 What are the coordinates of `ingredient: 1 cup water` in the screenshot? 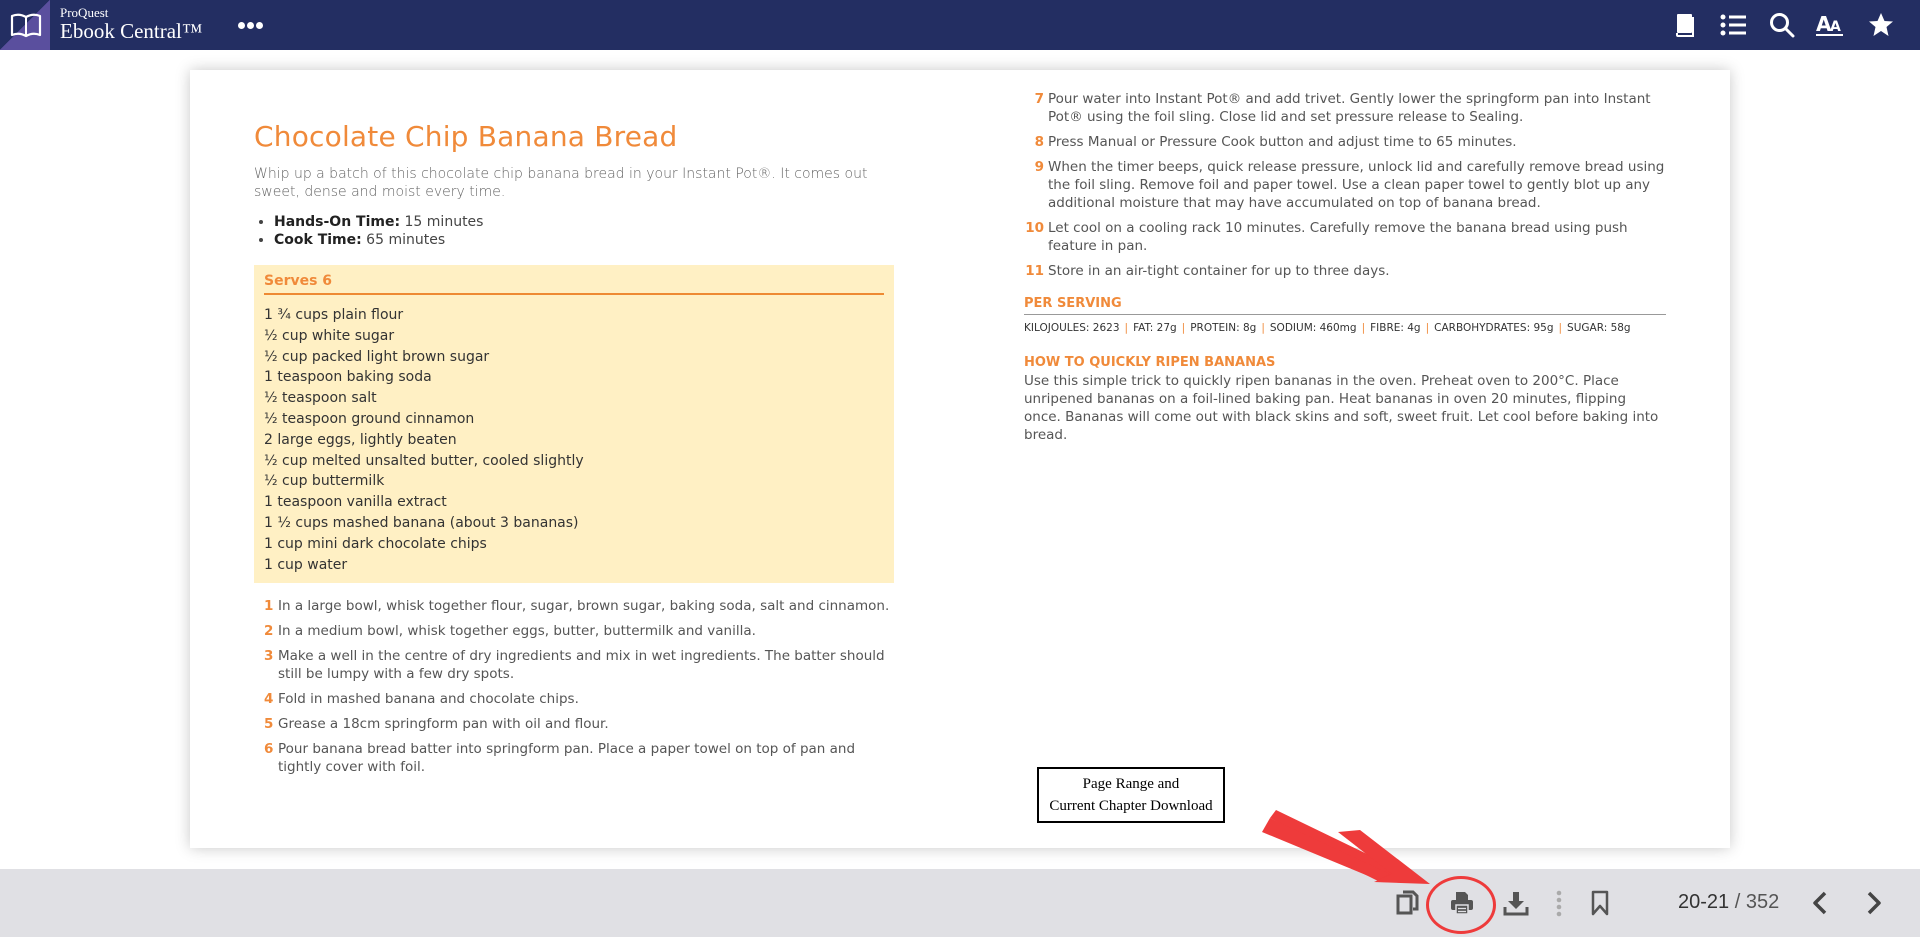 It's located at (306, 564).